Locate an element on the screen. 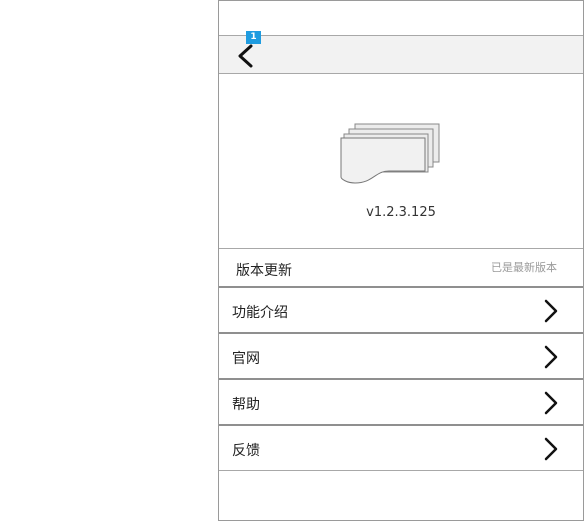 The image size is (585, 522). annotation-badge: 1 is located at coordinates (253, 37).